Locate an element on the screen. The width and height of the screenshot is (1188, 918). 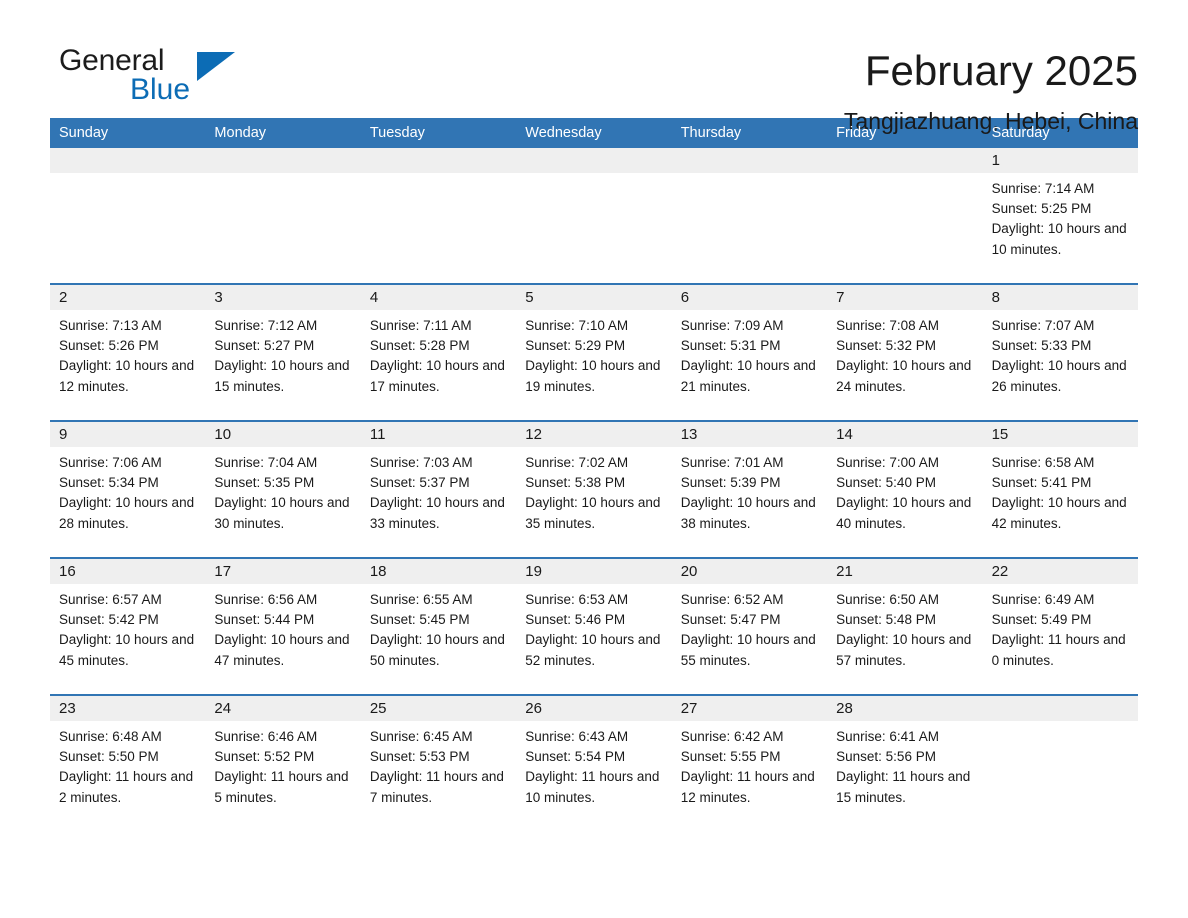
sunset-text: Sunset: 5:56 PM is located at coordinates (886, 757).